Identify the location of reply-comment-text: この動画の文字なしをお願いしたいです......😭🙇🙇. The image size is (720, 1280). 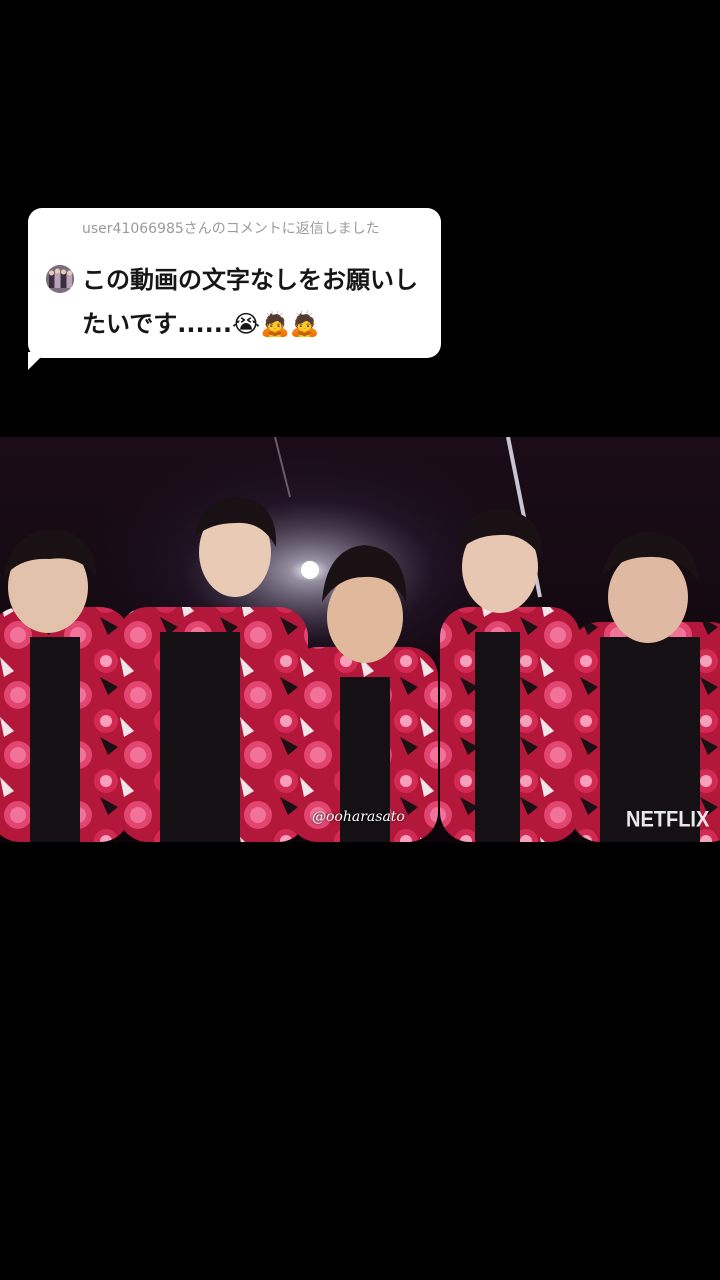
(257, 302).